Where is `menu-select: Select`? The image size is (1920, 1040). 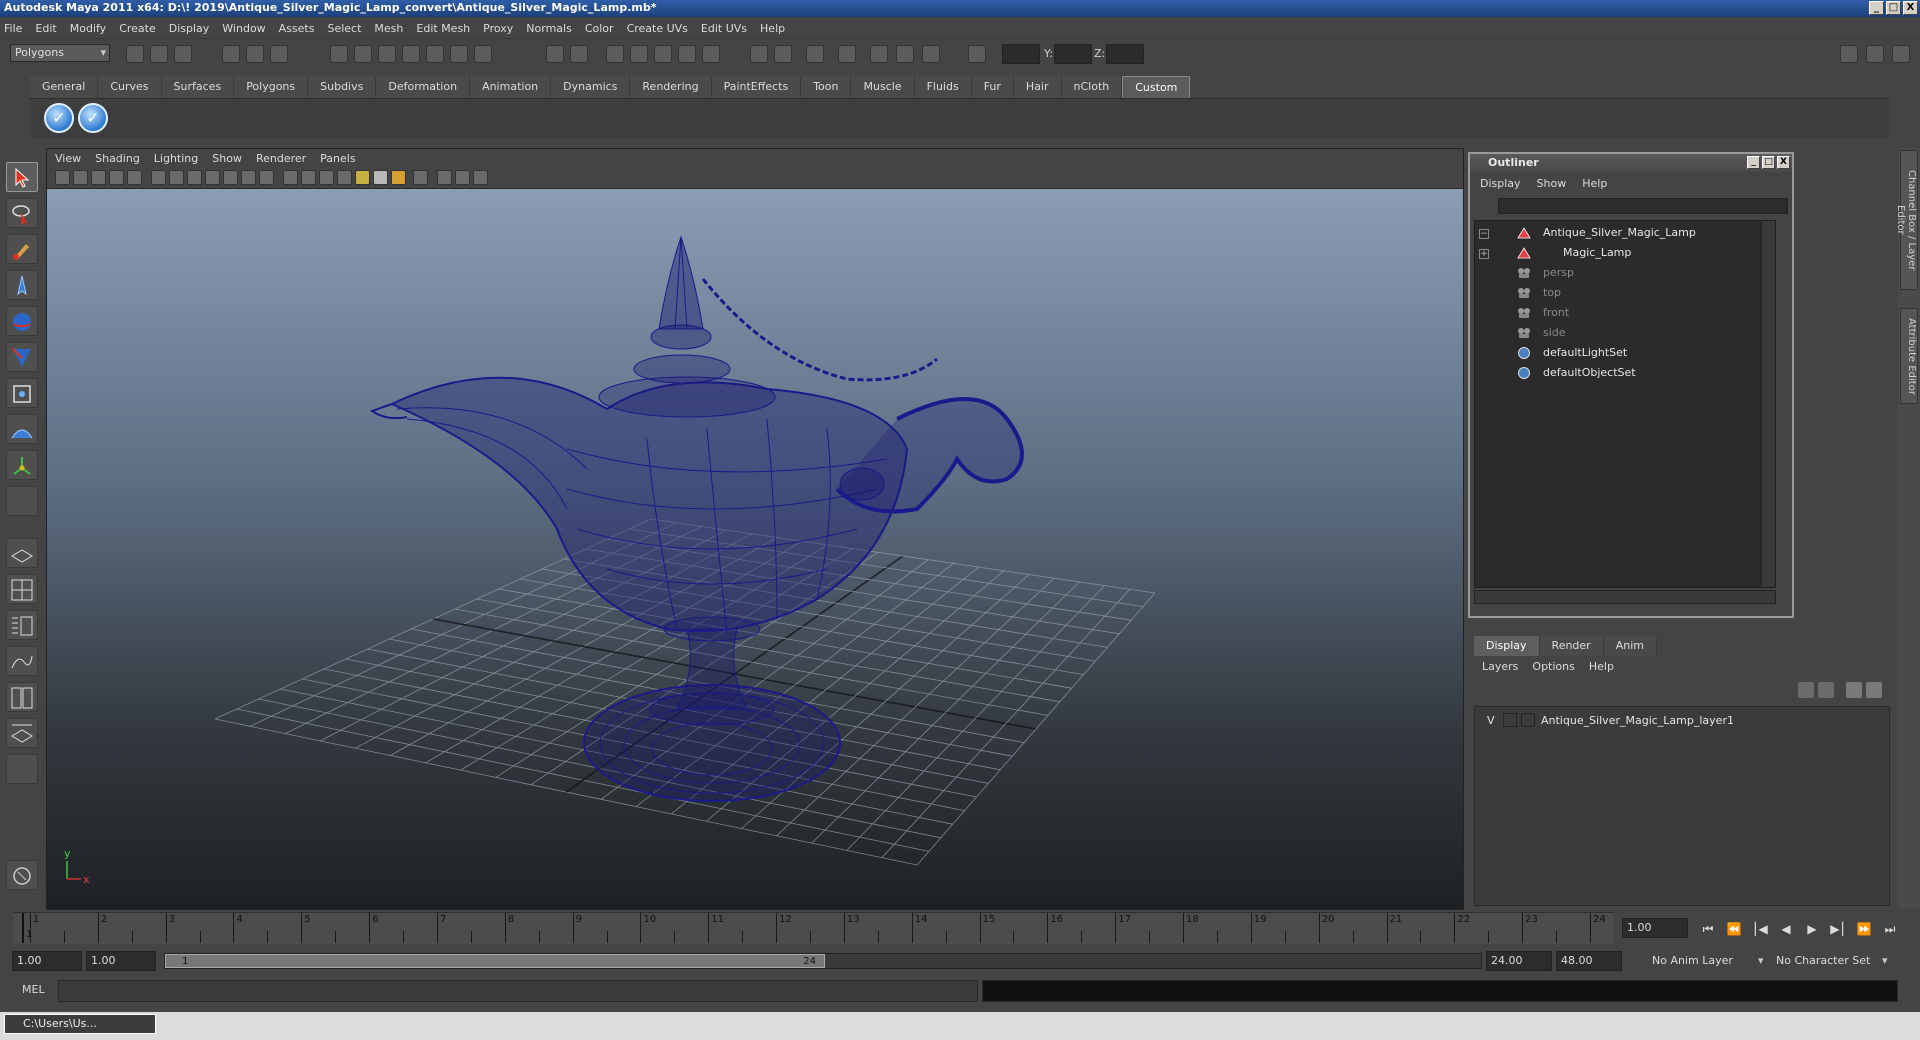 menu-select: Select is located at coordinates (344, 28).